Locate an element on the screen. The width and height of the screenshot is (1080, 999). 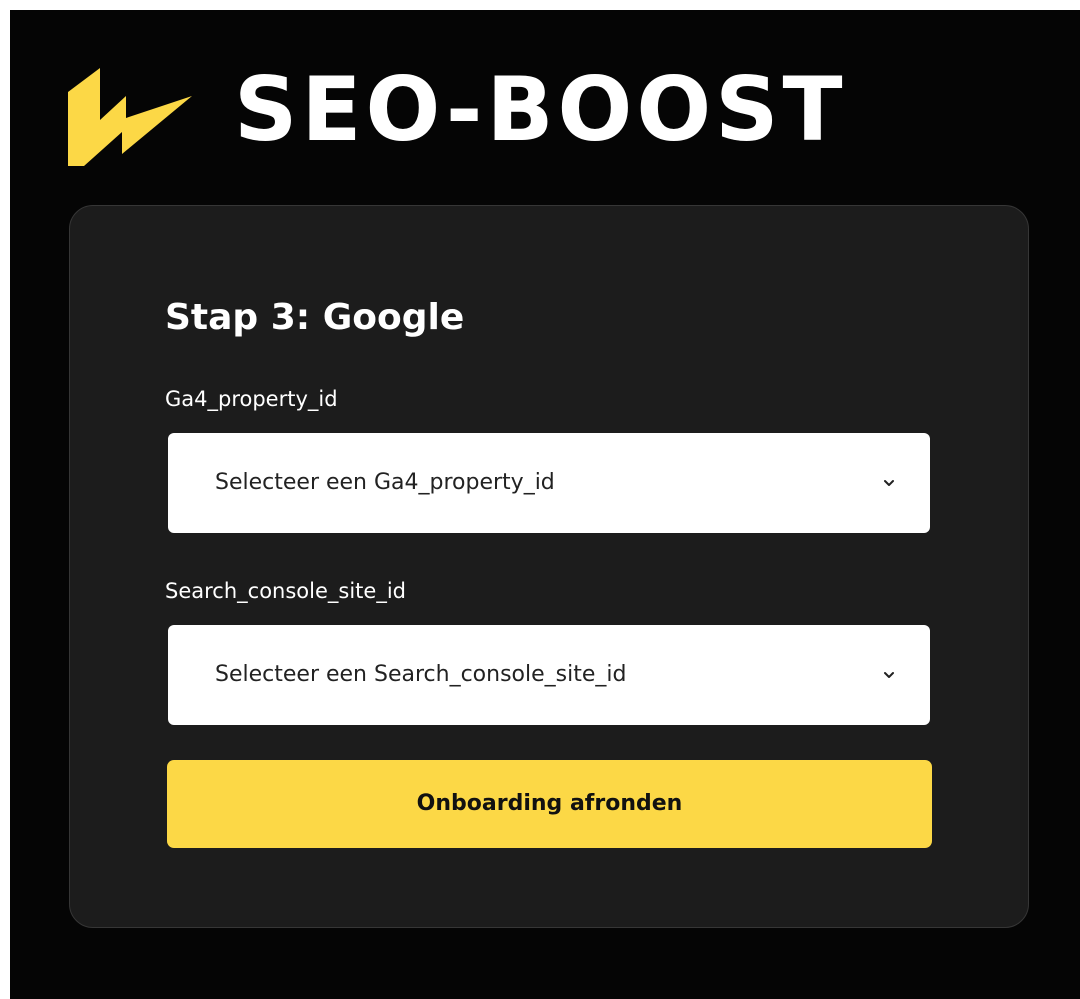
ga4-property-label: Ga4_property_id is located at coordinates (251, 399).